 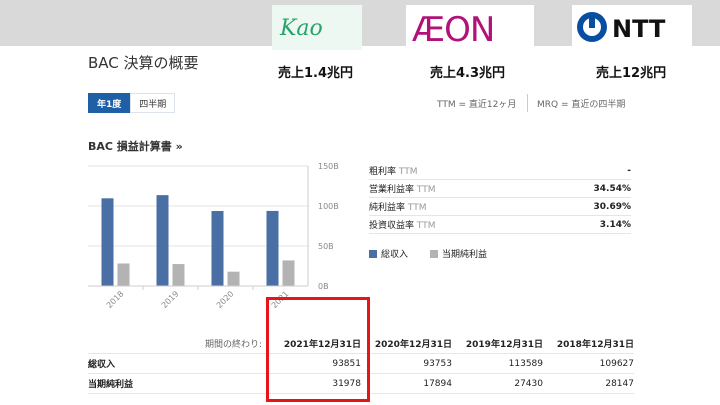 What do you see at coordinates (477, 105) in the screenshot?
I see `ttm-definition: TTM = 直近12ヶ月` at bounding box center [477, 105].